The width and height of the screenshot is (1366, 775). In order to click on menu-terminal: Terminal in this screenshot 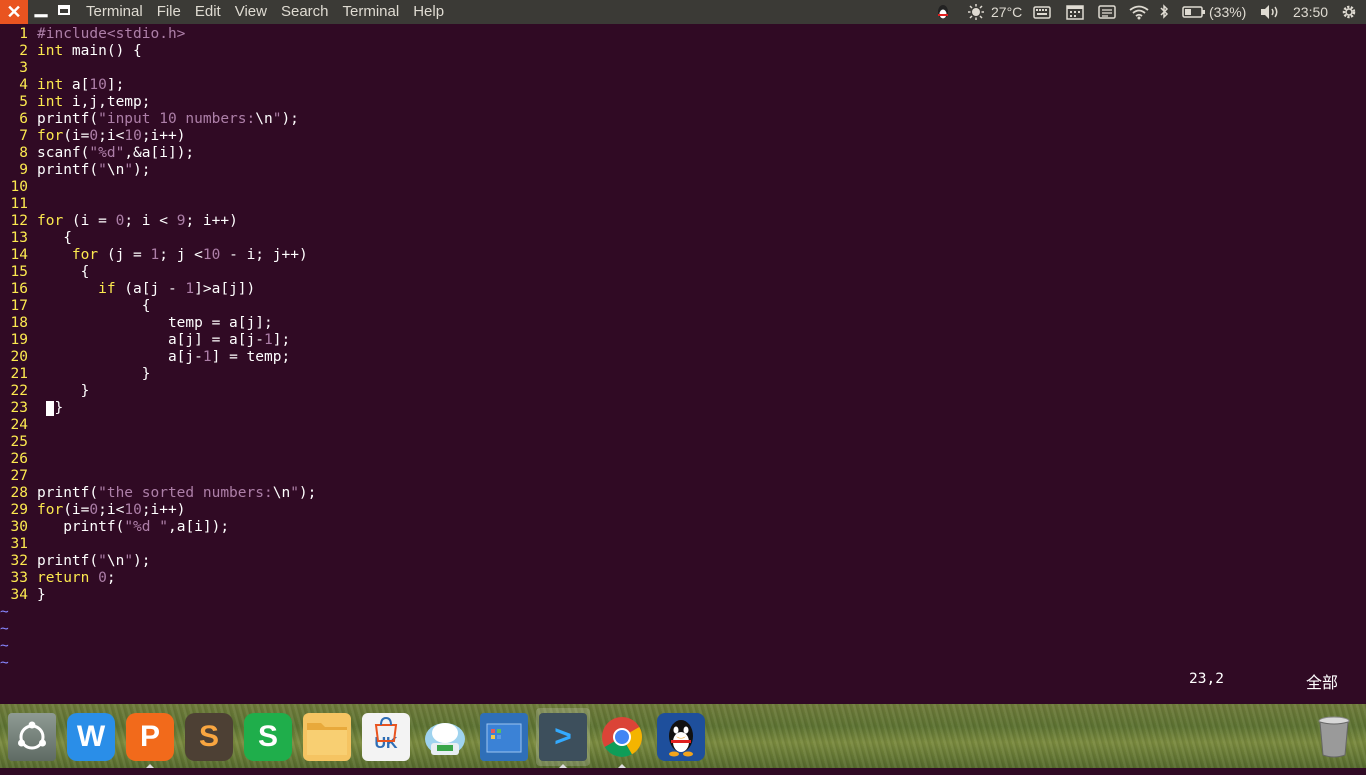, I will do `click(371, 12)`.